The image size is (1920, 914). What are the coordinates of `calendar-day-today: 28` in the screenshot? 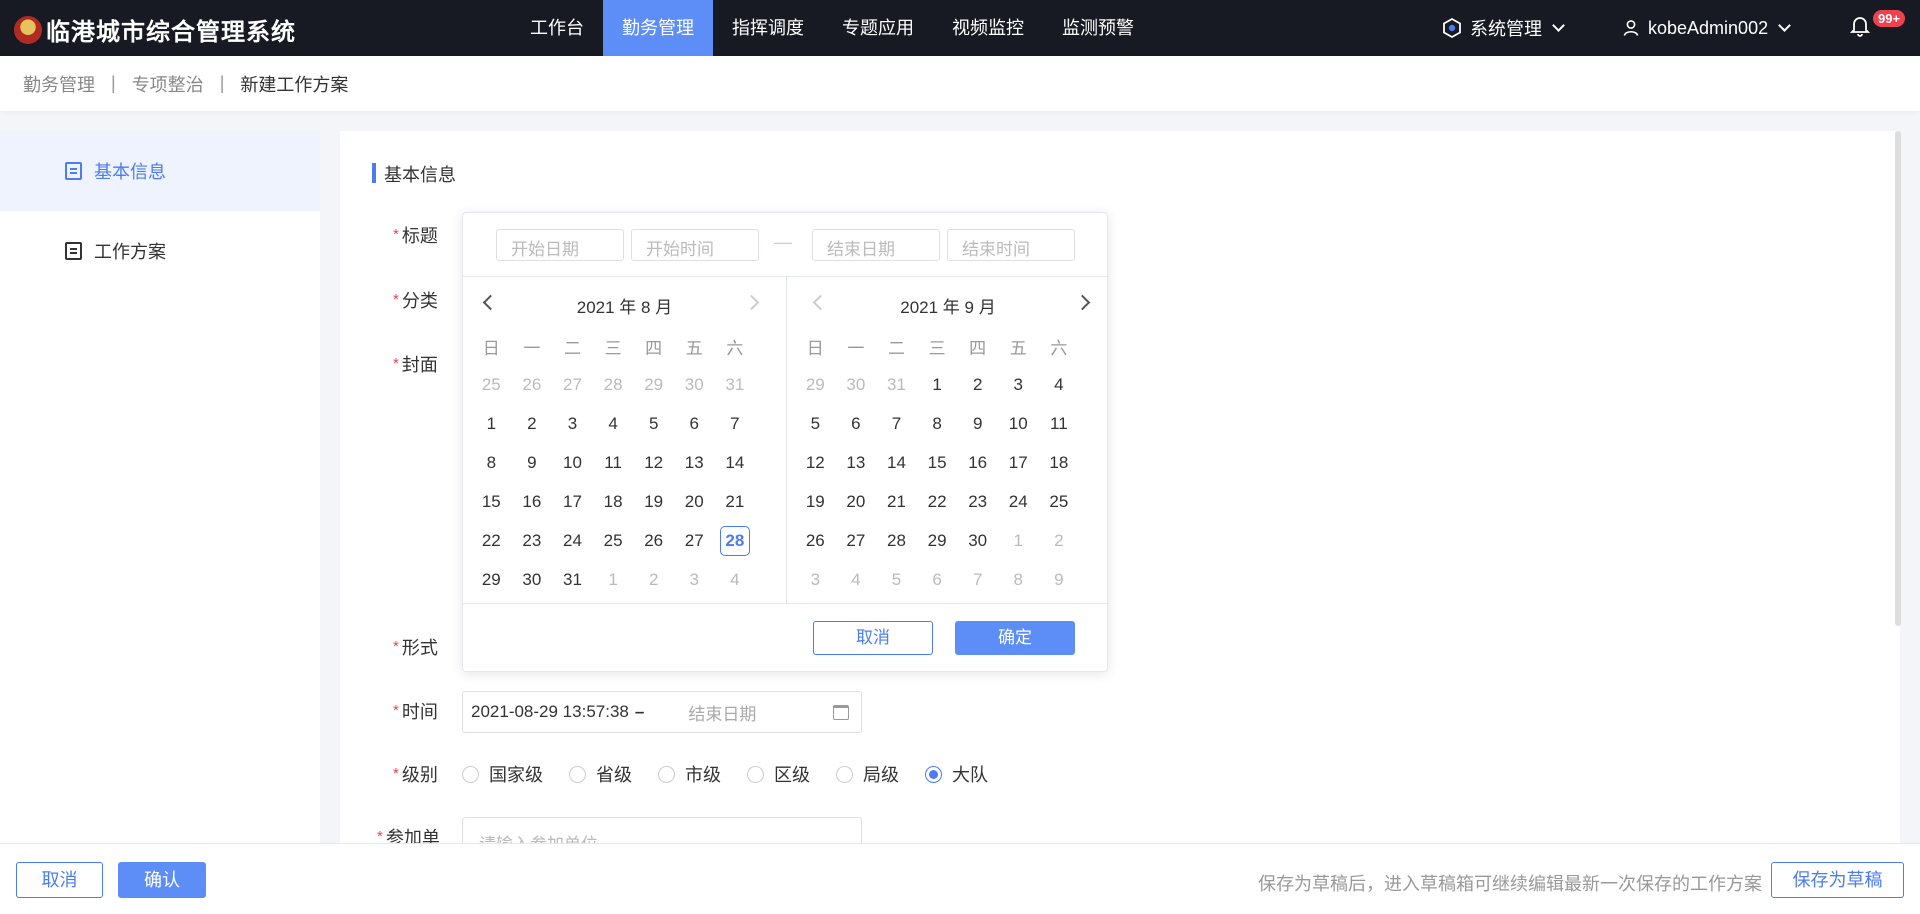 It's located at (735, 540).